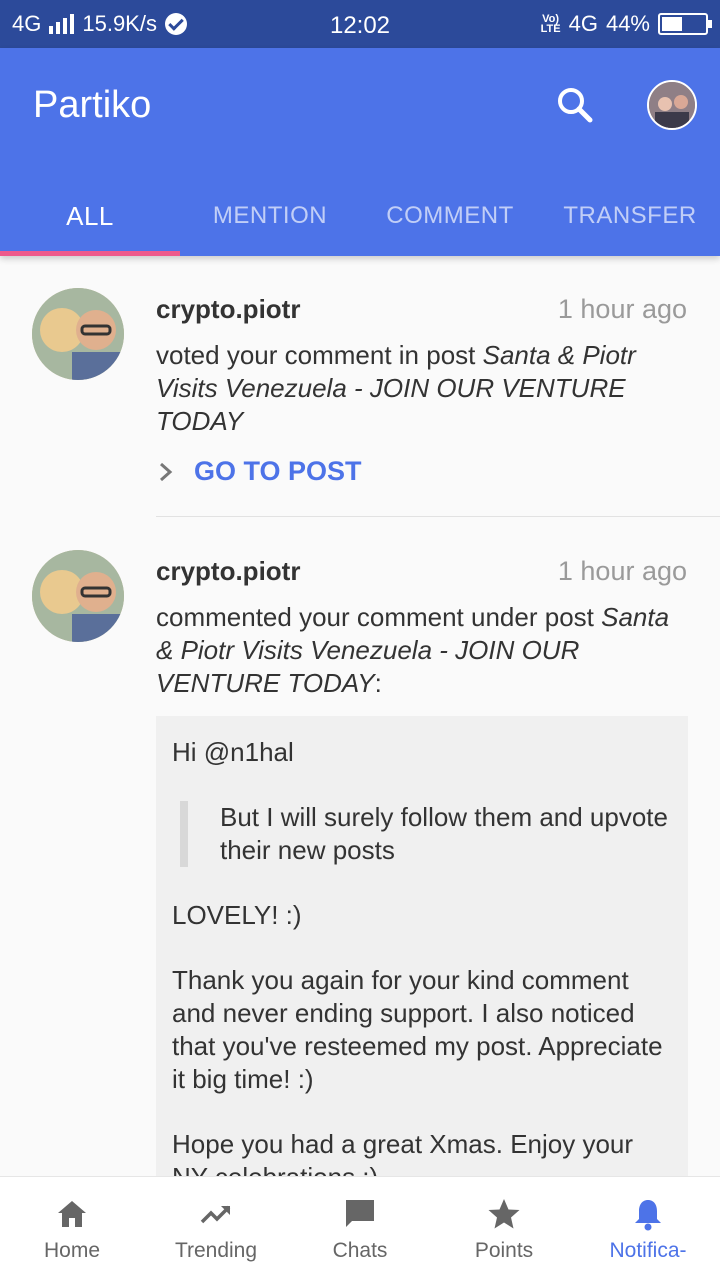 Image resolution: width=720 pixels, height=1280 pixels. What do you see at coordinates (648, 1250) in the screenshot?
I see `nav-label: Notifica-` at bounding box center [648, 1250].